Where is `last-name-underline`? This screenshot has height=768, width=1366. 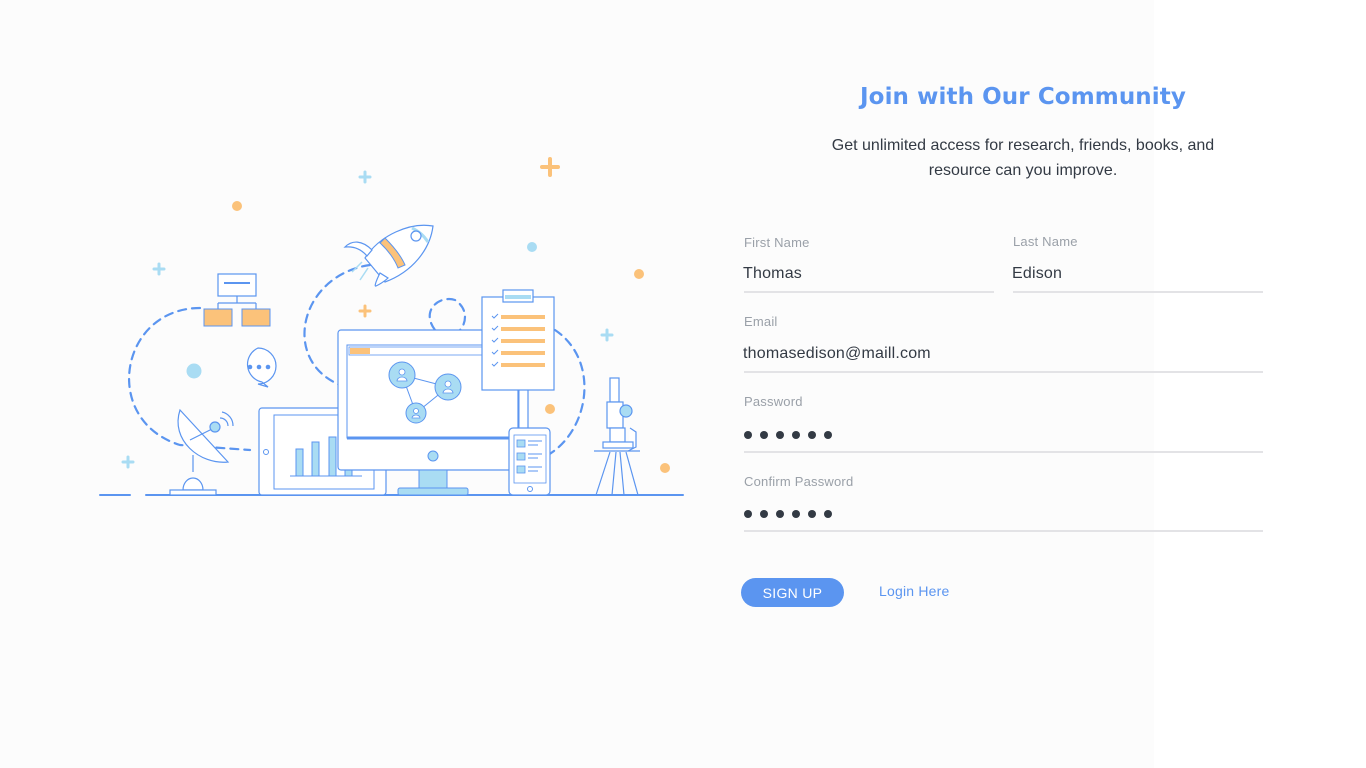 last-name-underline is located at coordinates (1138, 292).